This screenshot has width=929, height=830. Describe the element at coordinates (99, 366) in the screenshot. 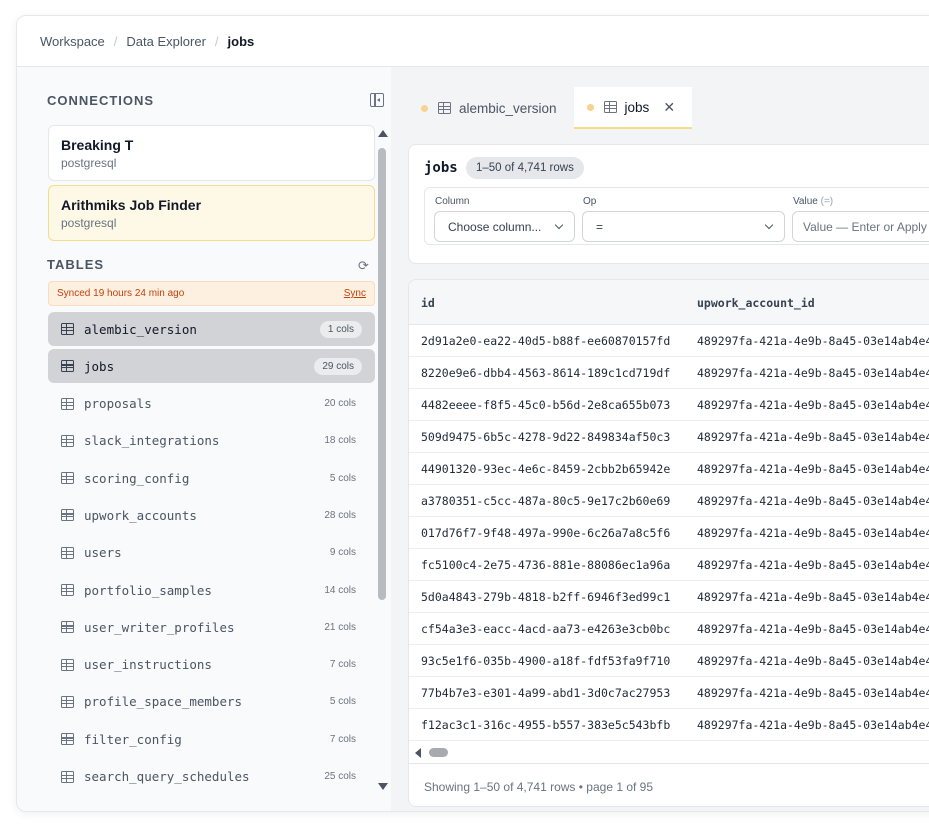

I see `table-name: jobs` at that location.